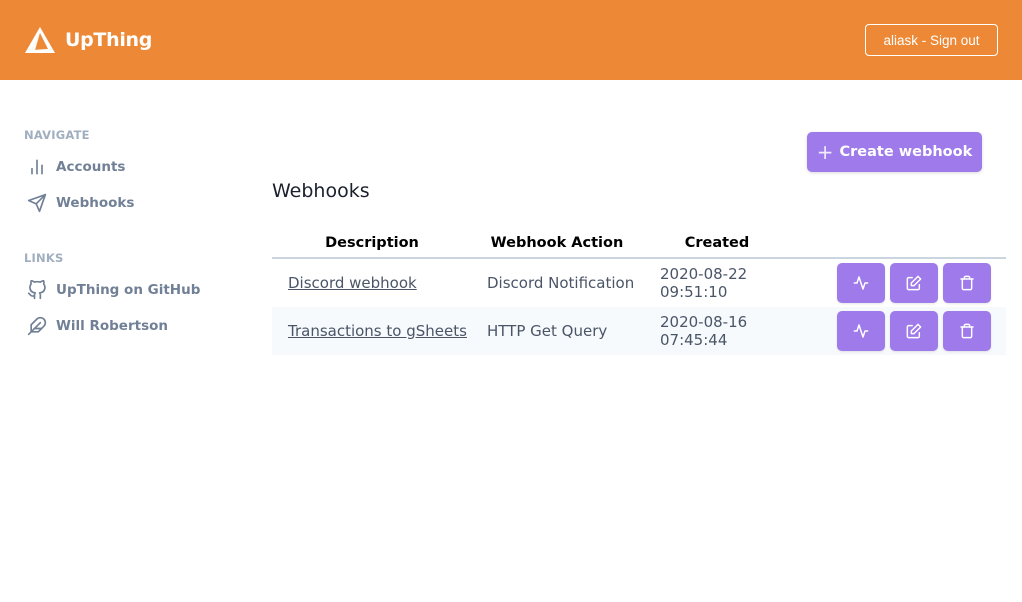 Image resolution: width=1022 pixels, height=602 pixels. I want to click on column-header-description: Description, so click(372, 242).